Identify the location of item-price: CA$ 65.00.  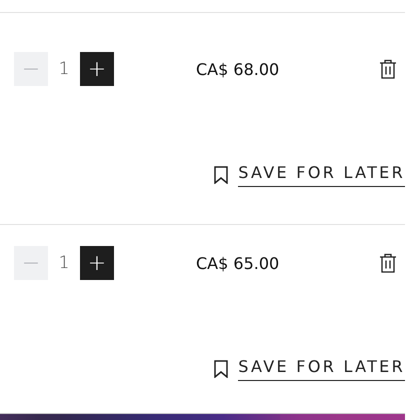
(238, 263).